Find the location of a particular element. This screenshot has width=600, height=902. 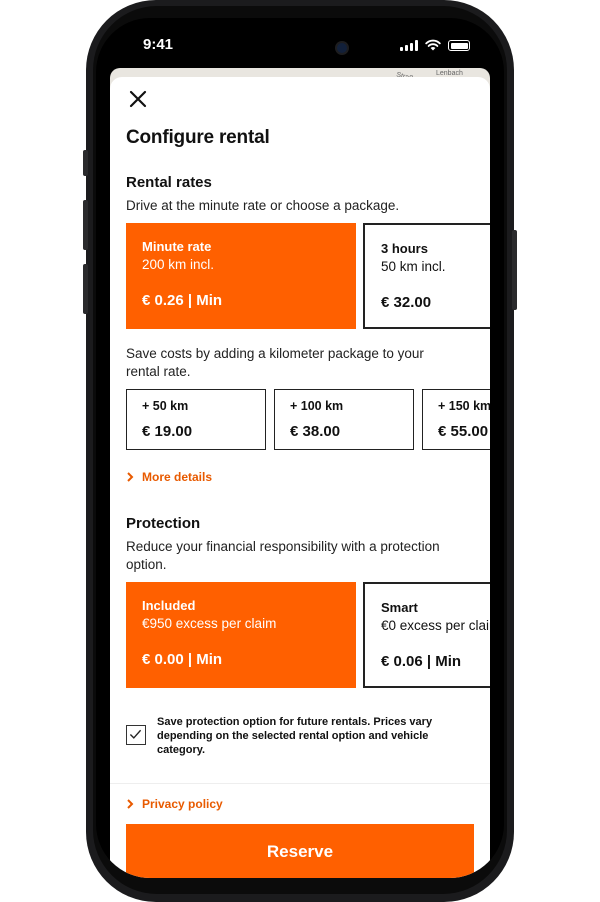

option-subtitle: €0 excess per claim is located at coordinates (435, 625).